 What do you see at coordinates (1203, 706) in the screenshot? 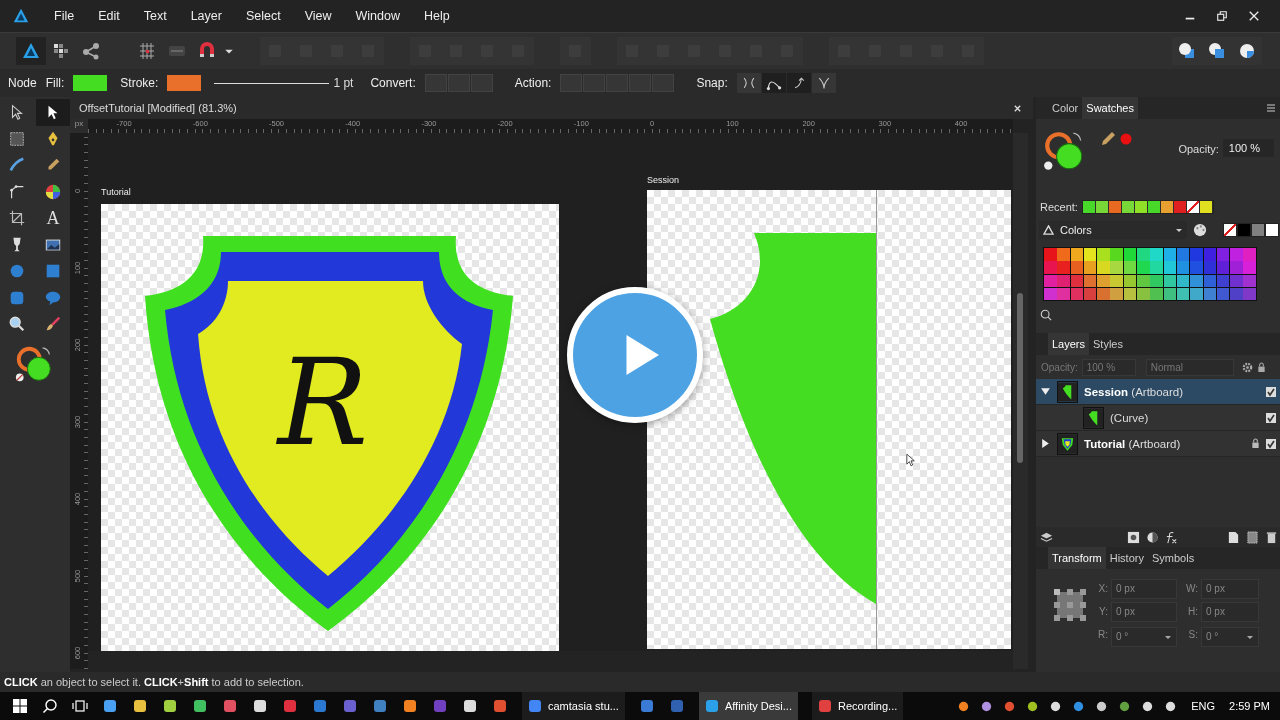
I see `language-indicator: ENG` at bounding box center [1203, 706].